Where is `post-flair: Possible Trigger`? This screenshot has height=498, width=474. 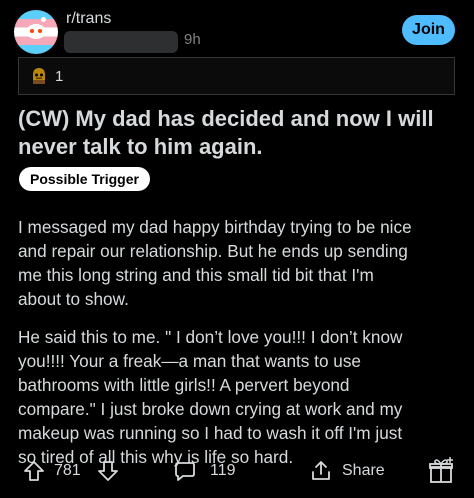
post-flair: Possible Trigger is located at coordinates (84, 179).